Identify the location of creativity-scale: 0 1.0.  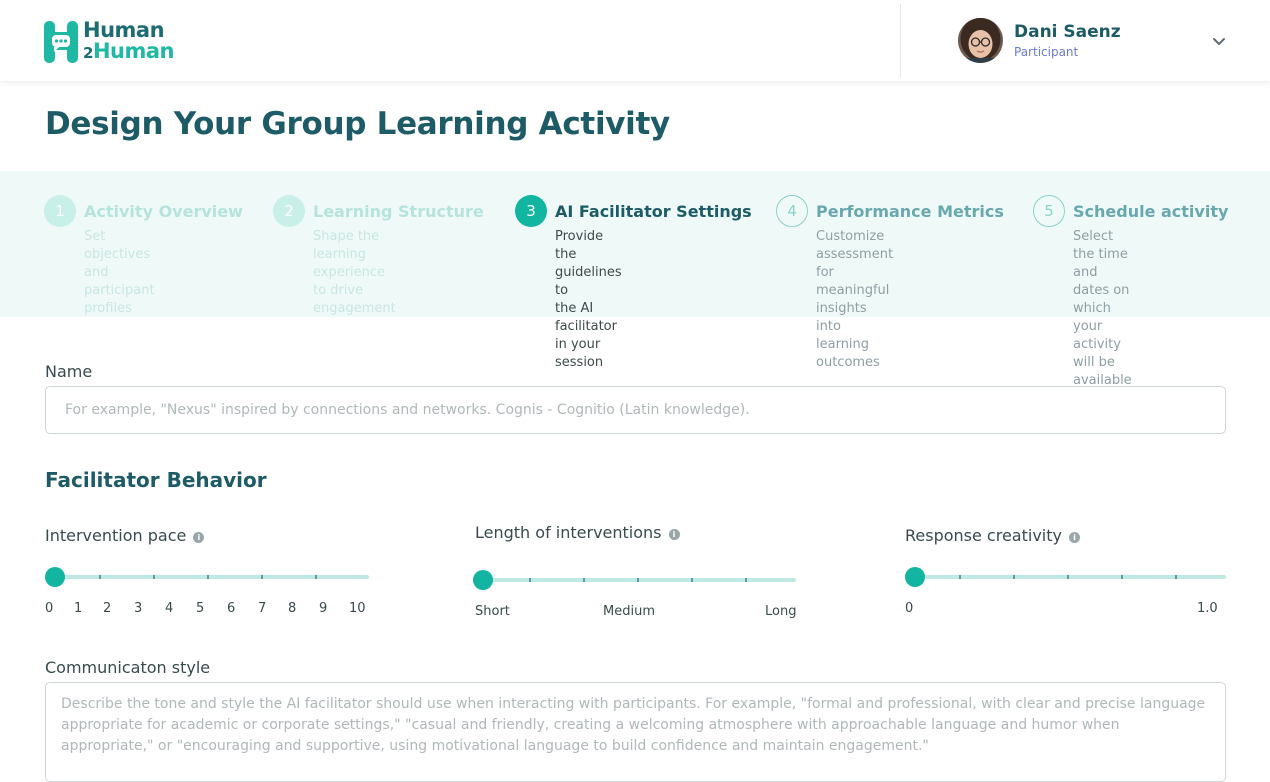
(1061, 608).